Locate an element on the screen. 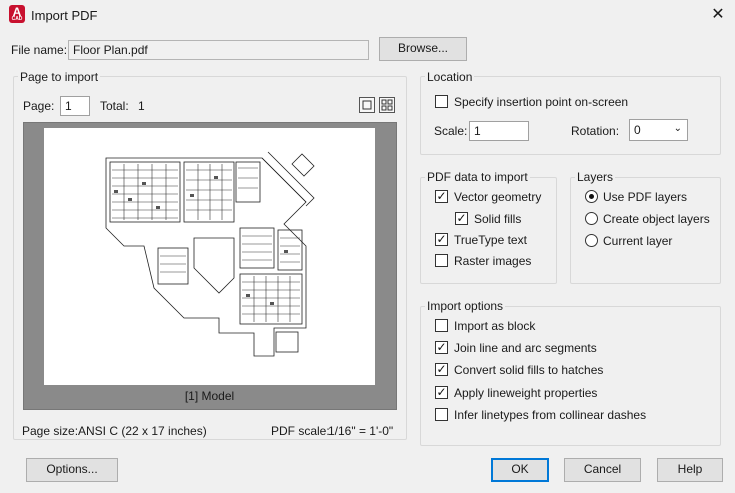 Image resolution: width=735 pixels, height=493 pixels. apply-lineweight-label: Apply lineweight properties is located at coordinates (526, 393).